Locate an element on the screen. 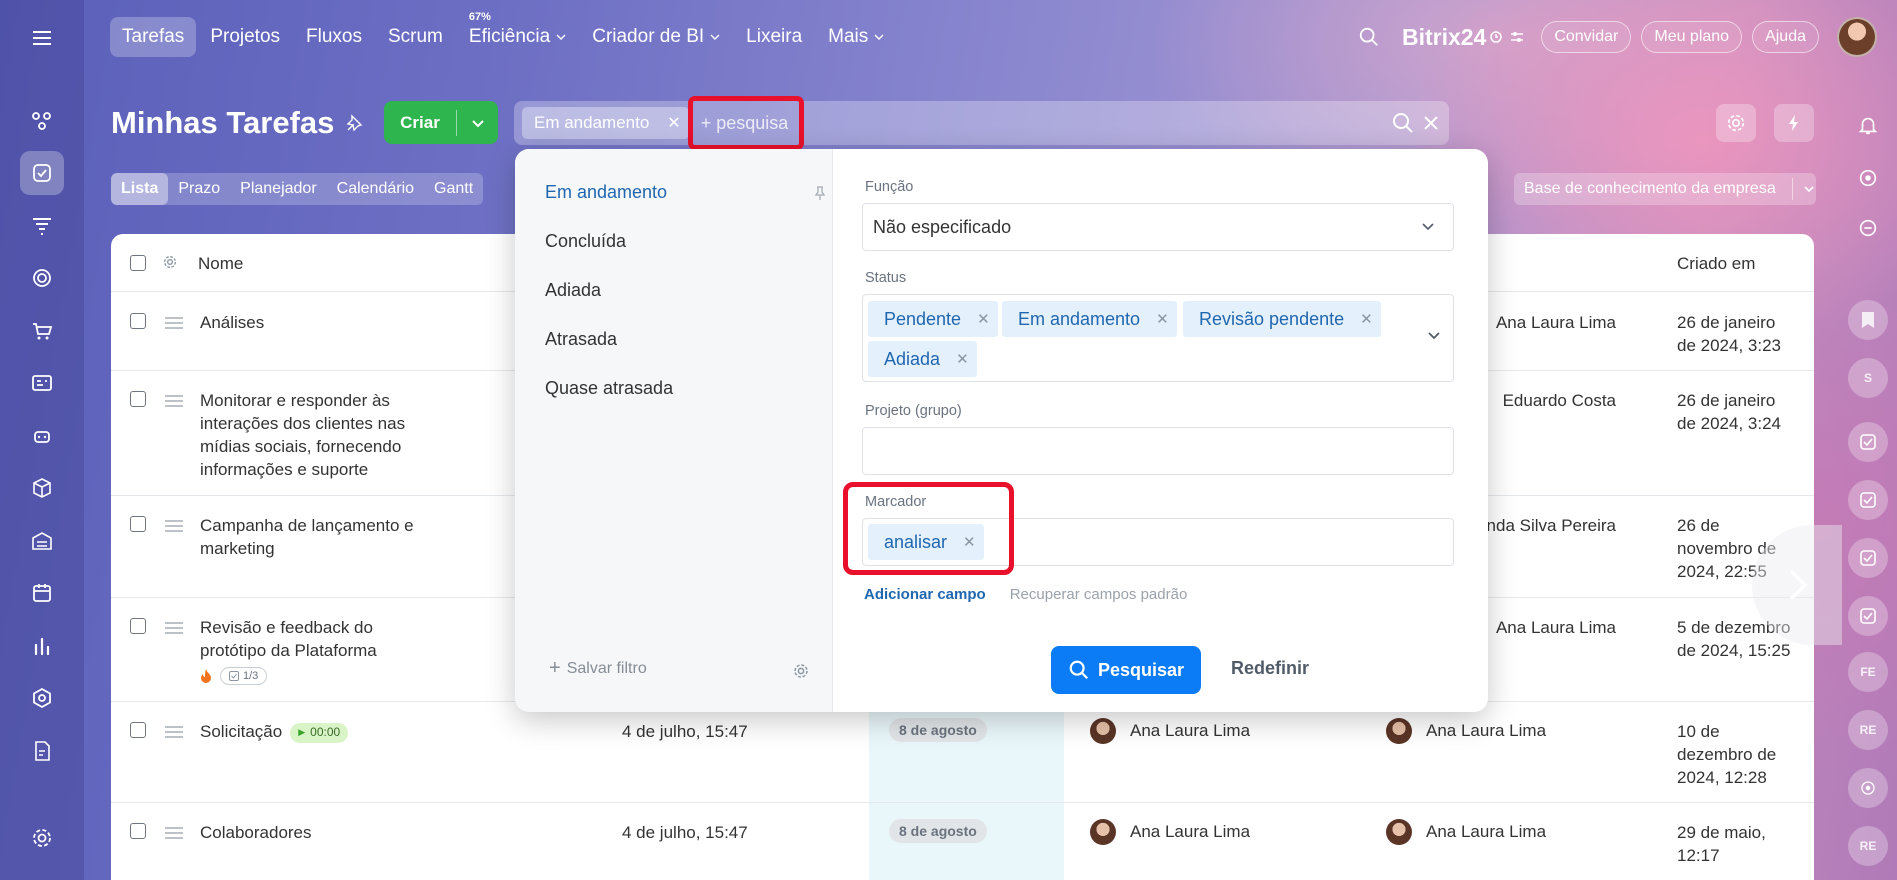 This screenshot has width=1897, height=880. preset-completed: Concluída is located at coordinates (585, 241).